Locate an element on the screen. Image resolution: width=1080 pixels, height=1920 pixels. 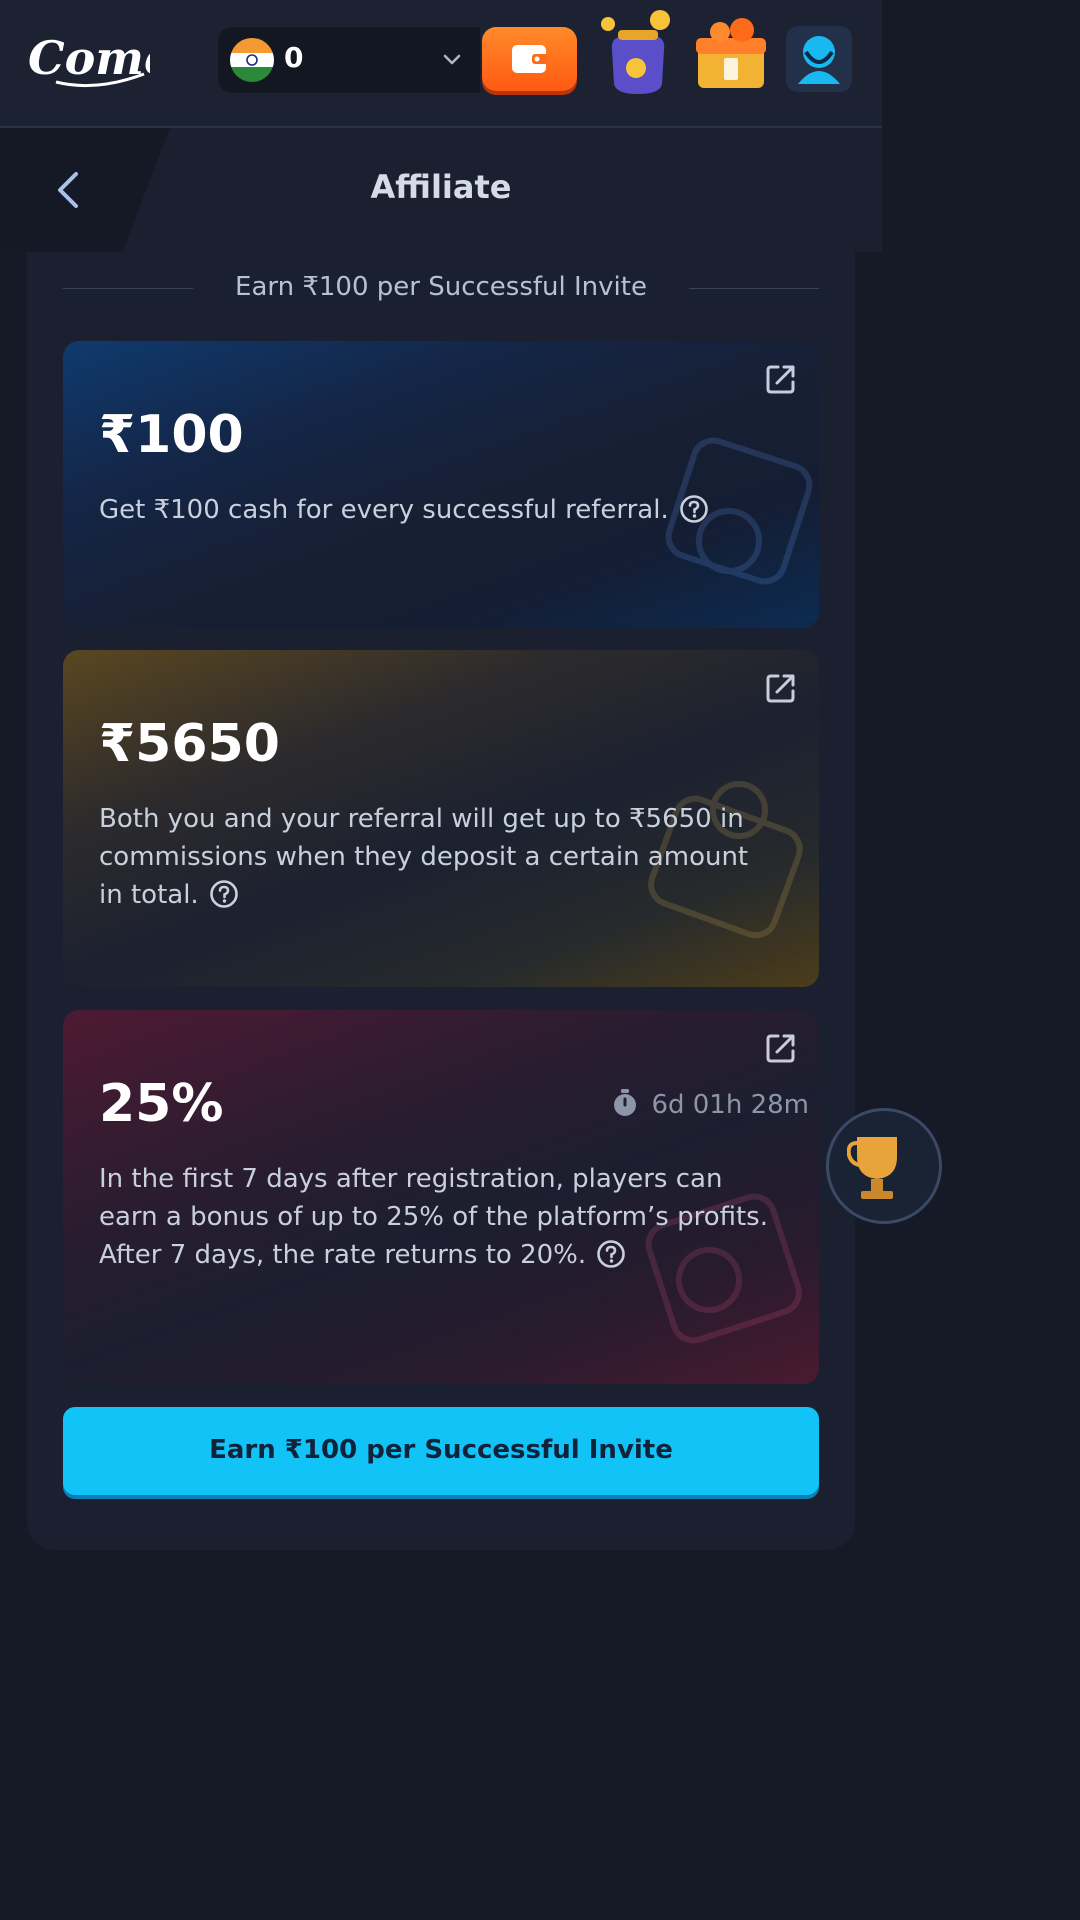
countdown-timer: 6d 01h 28m is located at coordinates (710, 1104).